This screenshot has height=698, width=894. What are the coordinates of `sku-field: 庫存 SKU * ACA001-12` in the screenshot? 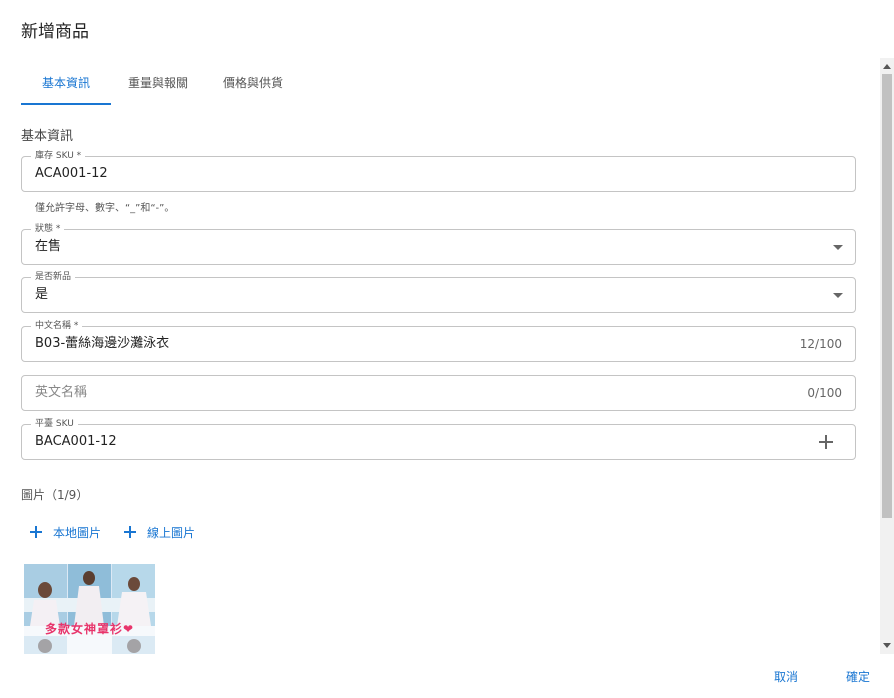 It's located at (438, 171).